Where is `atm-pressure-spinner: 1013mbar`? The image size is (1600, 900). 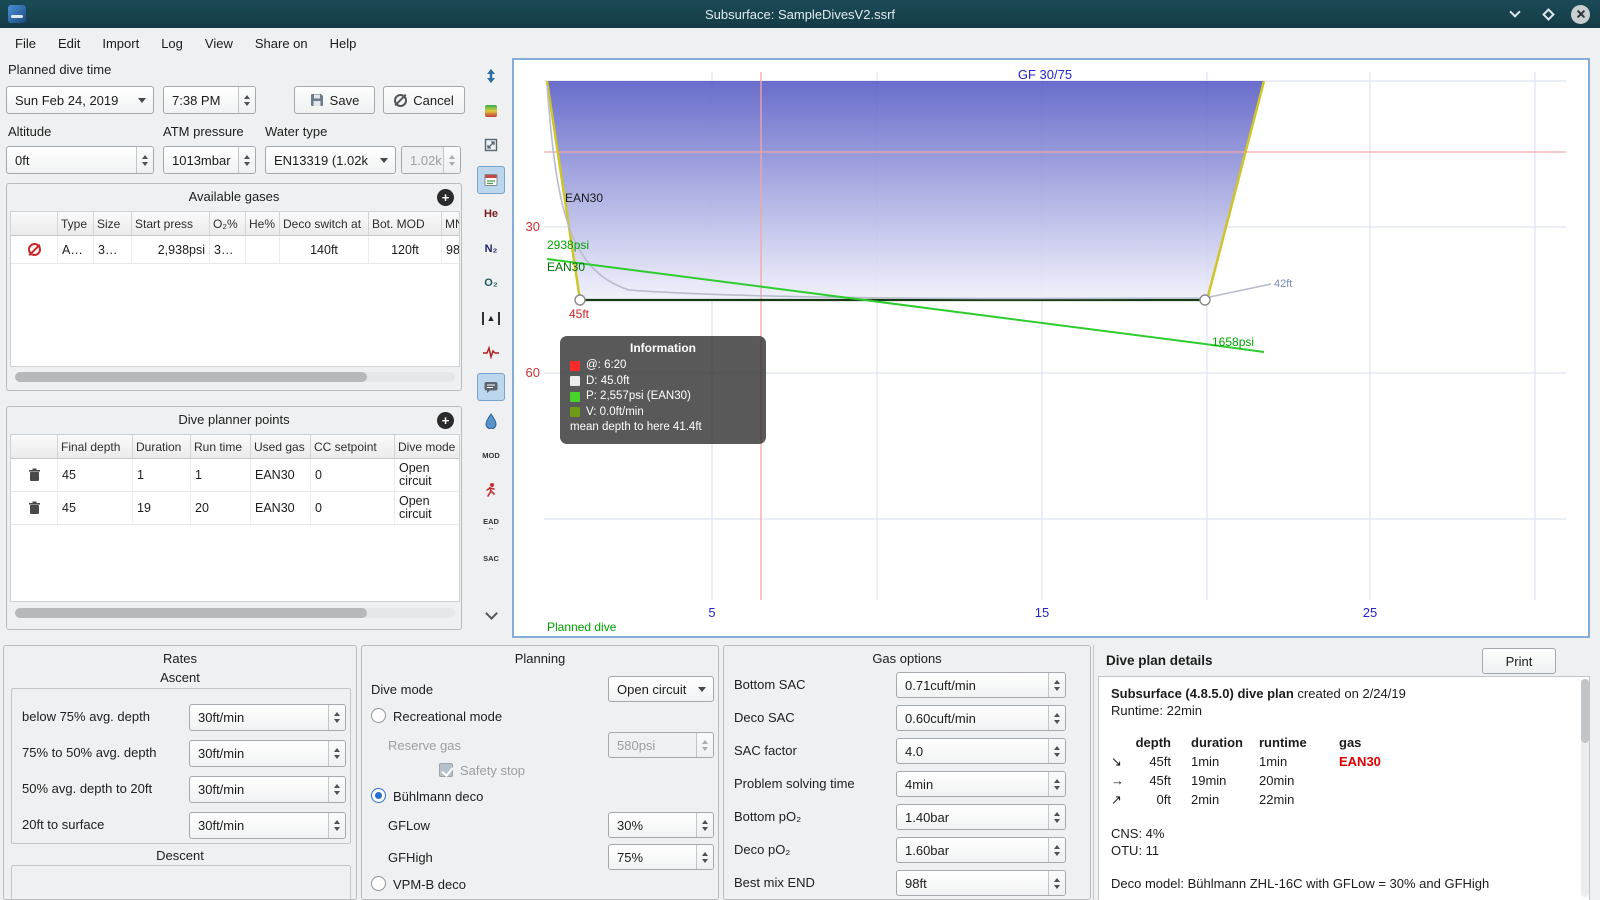 atm-pressure-spinner: 1013mbar is located at coordinates (209, 160).